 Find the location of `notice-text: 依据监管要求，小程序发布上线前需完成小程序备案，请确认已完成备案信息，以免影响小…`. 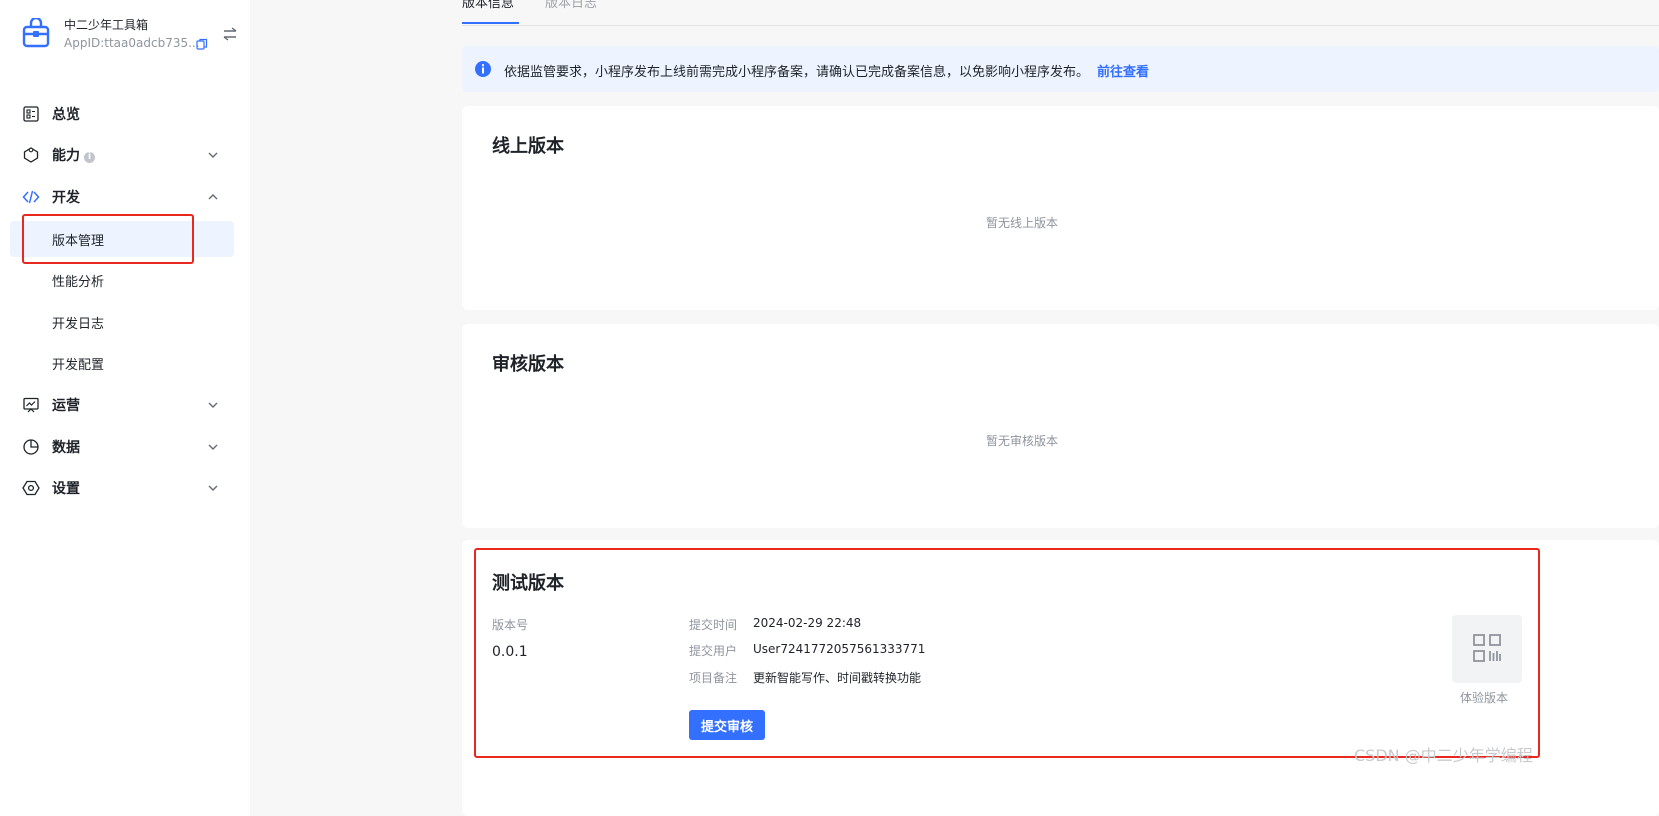

notice-text: 依据监管要求，小程序发布上线前需完成小程序备案，请确认已完成备案信息，以免影响小… is located at coordinates (826, 70).